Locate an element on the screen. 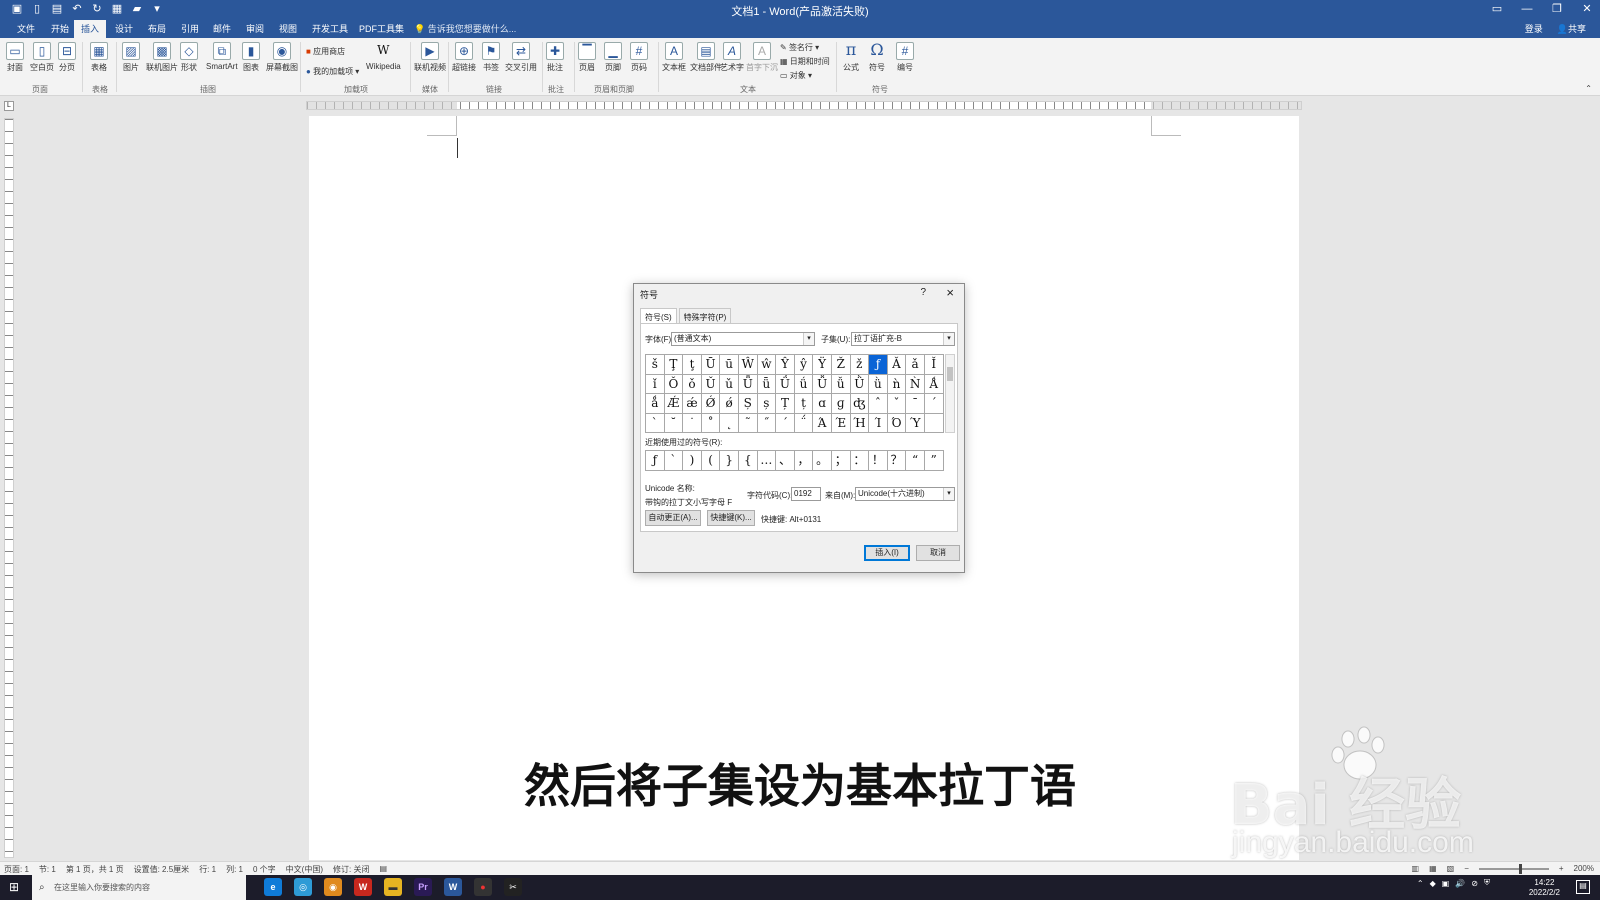 This screenshot has width=1600, height=900. cancel-button: 取消 is located at coordinates (938, 553).